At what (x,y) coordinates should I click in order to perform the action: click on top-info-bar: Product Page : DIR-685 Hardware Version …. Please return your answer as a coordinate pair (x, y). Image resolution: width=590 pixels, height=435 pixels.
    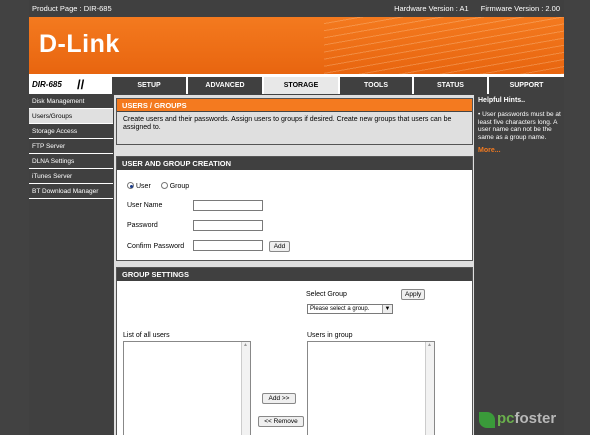
    Looking at the image, I should click on (296, 8).